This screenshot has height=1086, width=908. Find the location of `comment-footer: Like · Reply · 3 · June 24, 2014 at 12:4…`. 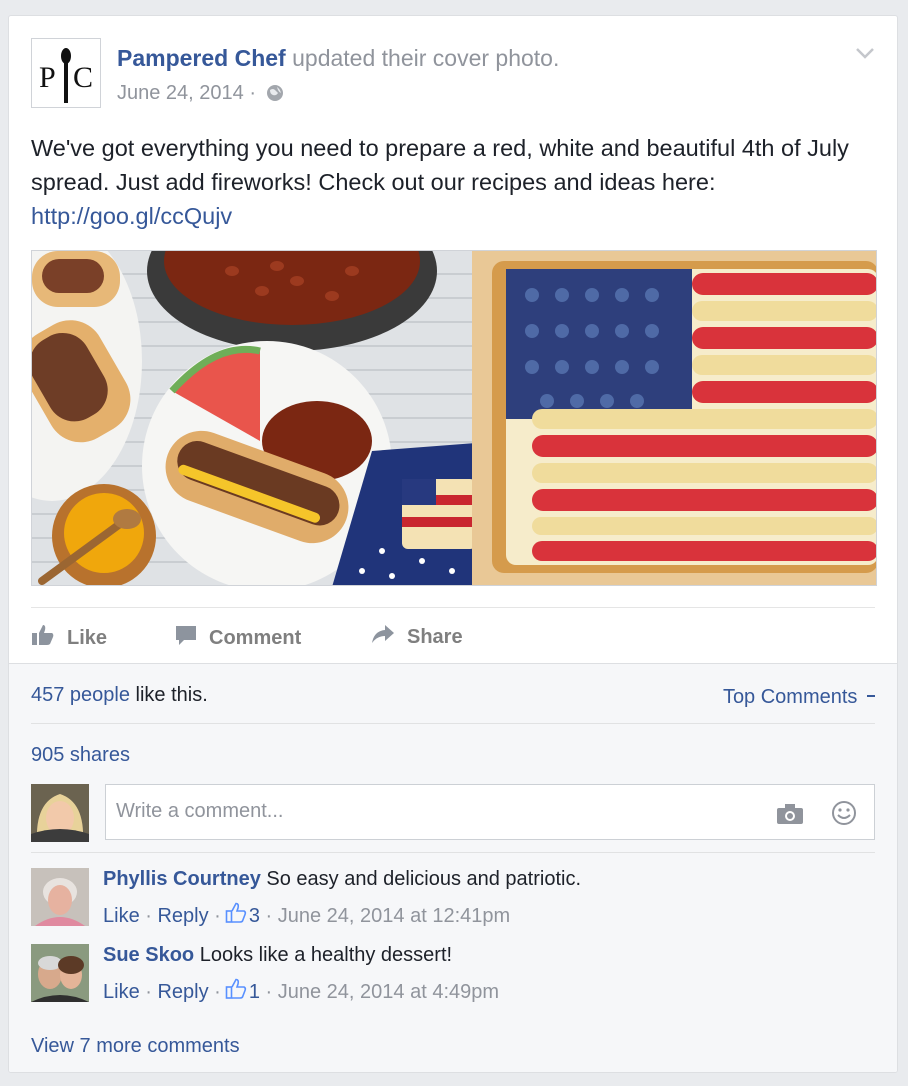

comment-footer: Like · Reply · 3 · June 24, 2014 at 12:4… is located at coordinates (306, 916).